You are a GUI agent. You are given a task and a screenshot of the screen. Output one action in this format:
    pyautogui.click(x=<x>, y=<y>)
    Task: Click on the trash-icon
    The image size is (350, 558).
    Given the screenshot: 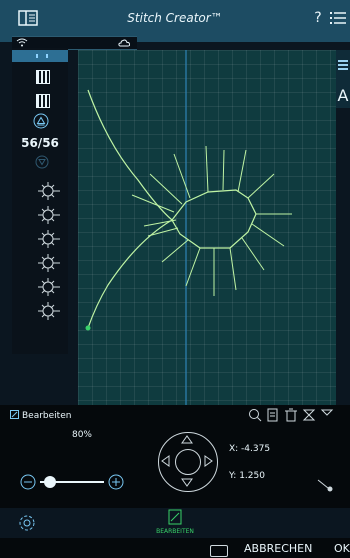 What is the action you would take?
    pyautogui.click(x=291, y=415)
    